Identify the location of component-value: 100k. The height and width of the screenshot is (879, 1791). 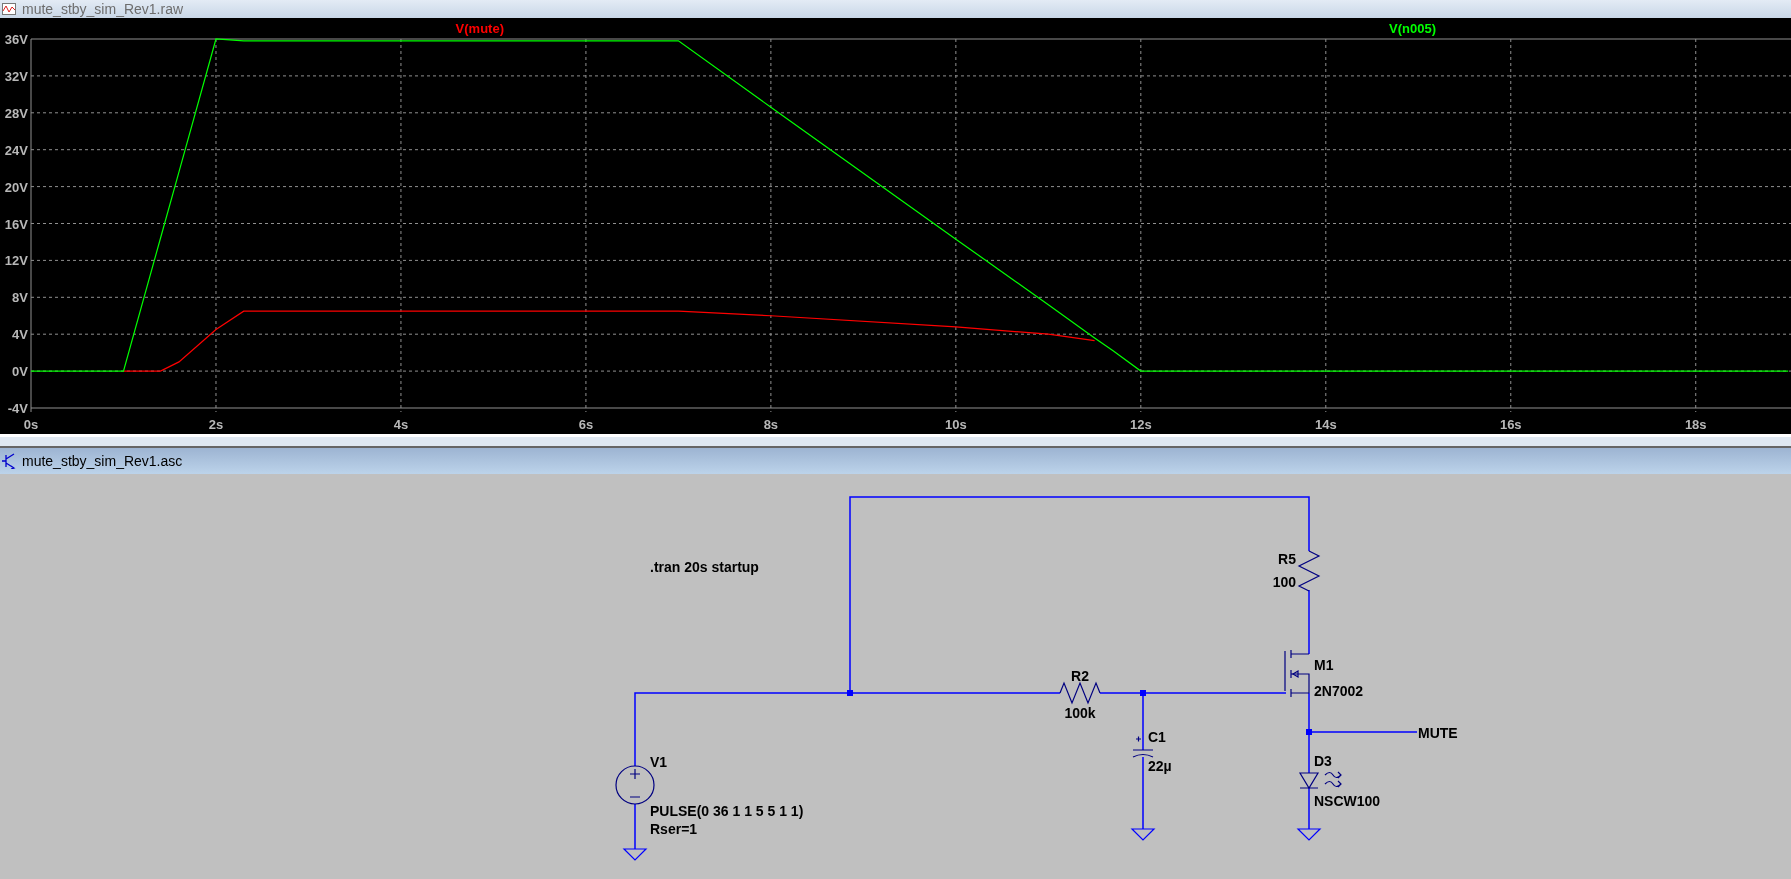
(1080, 713).